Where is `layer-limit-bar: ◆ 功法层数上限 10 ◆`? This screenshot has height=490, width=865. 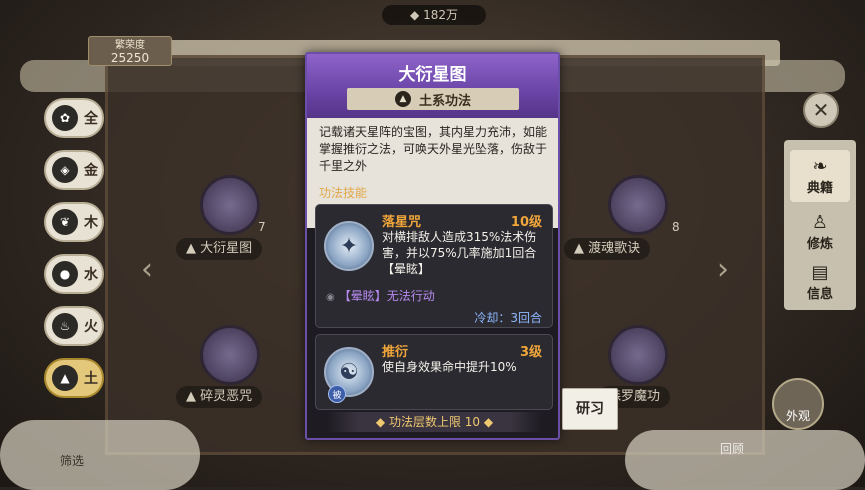
layer-limit-bar: ◆ 功法层数上限 10 ◆ is located at coordinates (434, 422).